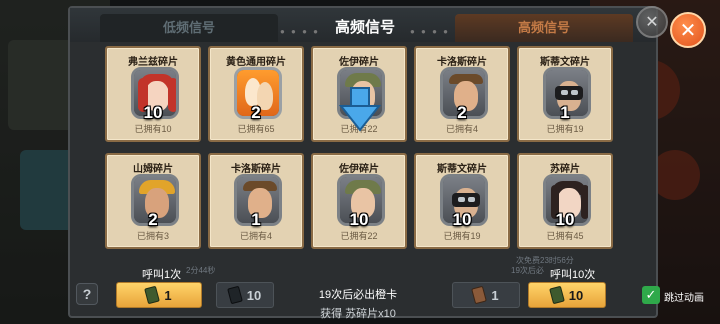  Describe the element at coordinates (565, 236) in the screenshot. I see `owned-count: 已拥有45` at that location.